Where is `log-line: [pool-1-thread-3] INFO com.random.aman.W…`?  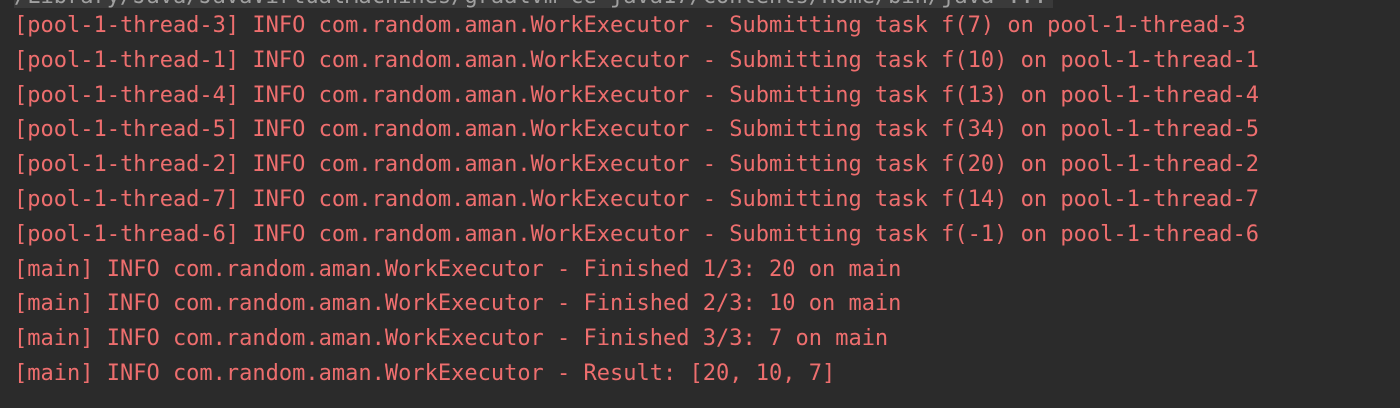 log-line: [pool-1-thread-3] INFO com.random.aman.W… is located at coordinates (630, 25).